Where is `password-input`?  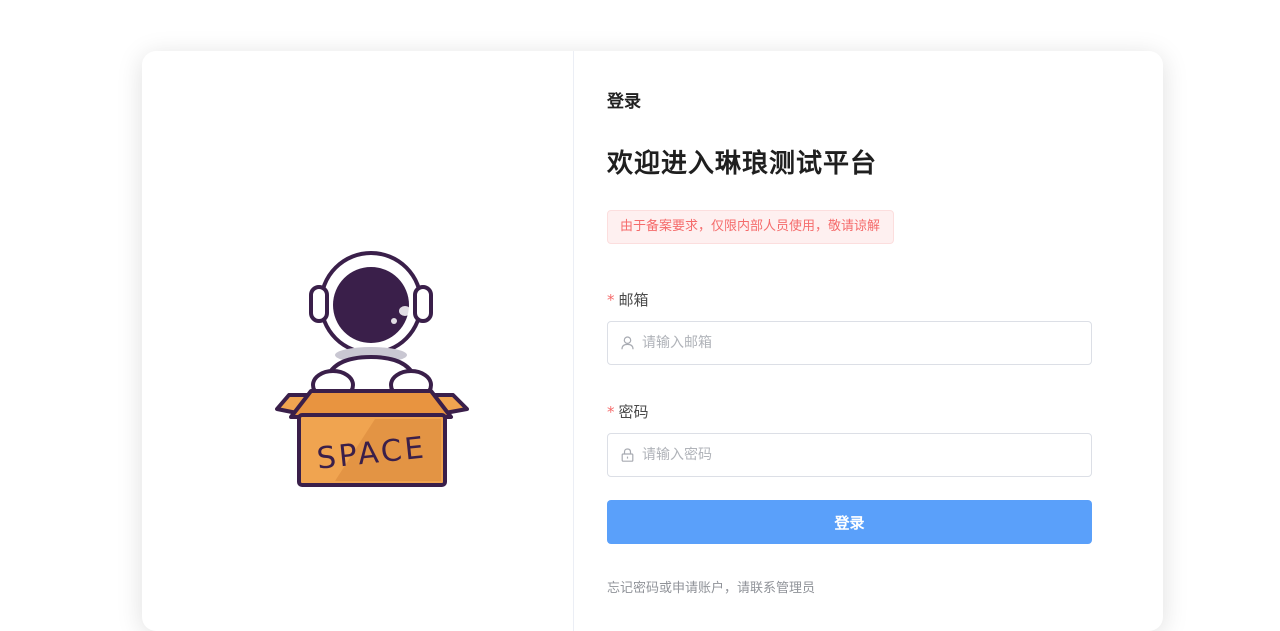
password-input is located at coordinates (866, 455).